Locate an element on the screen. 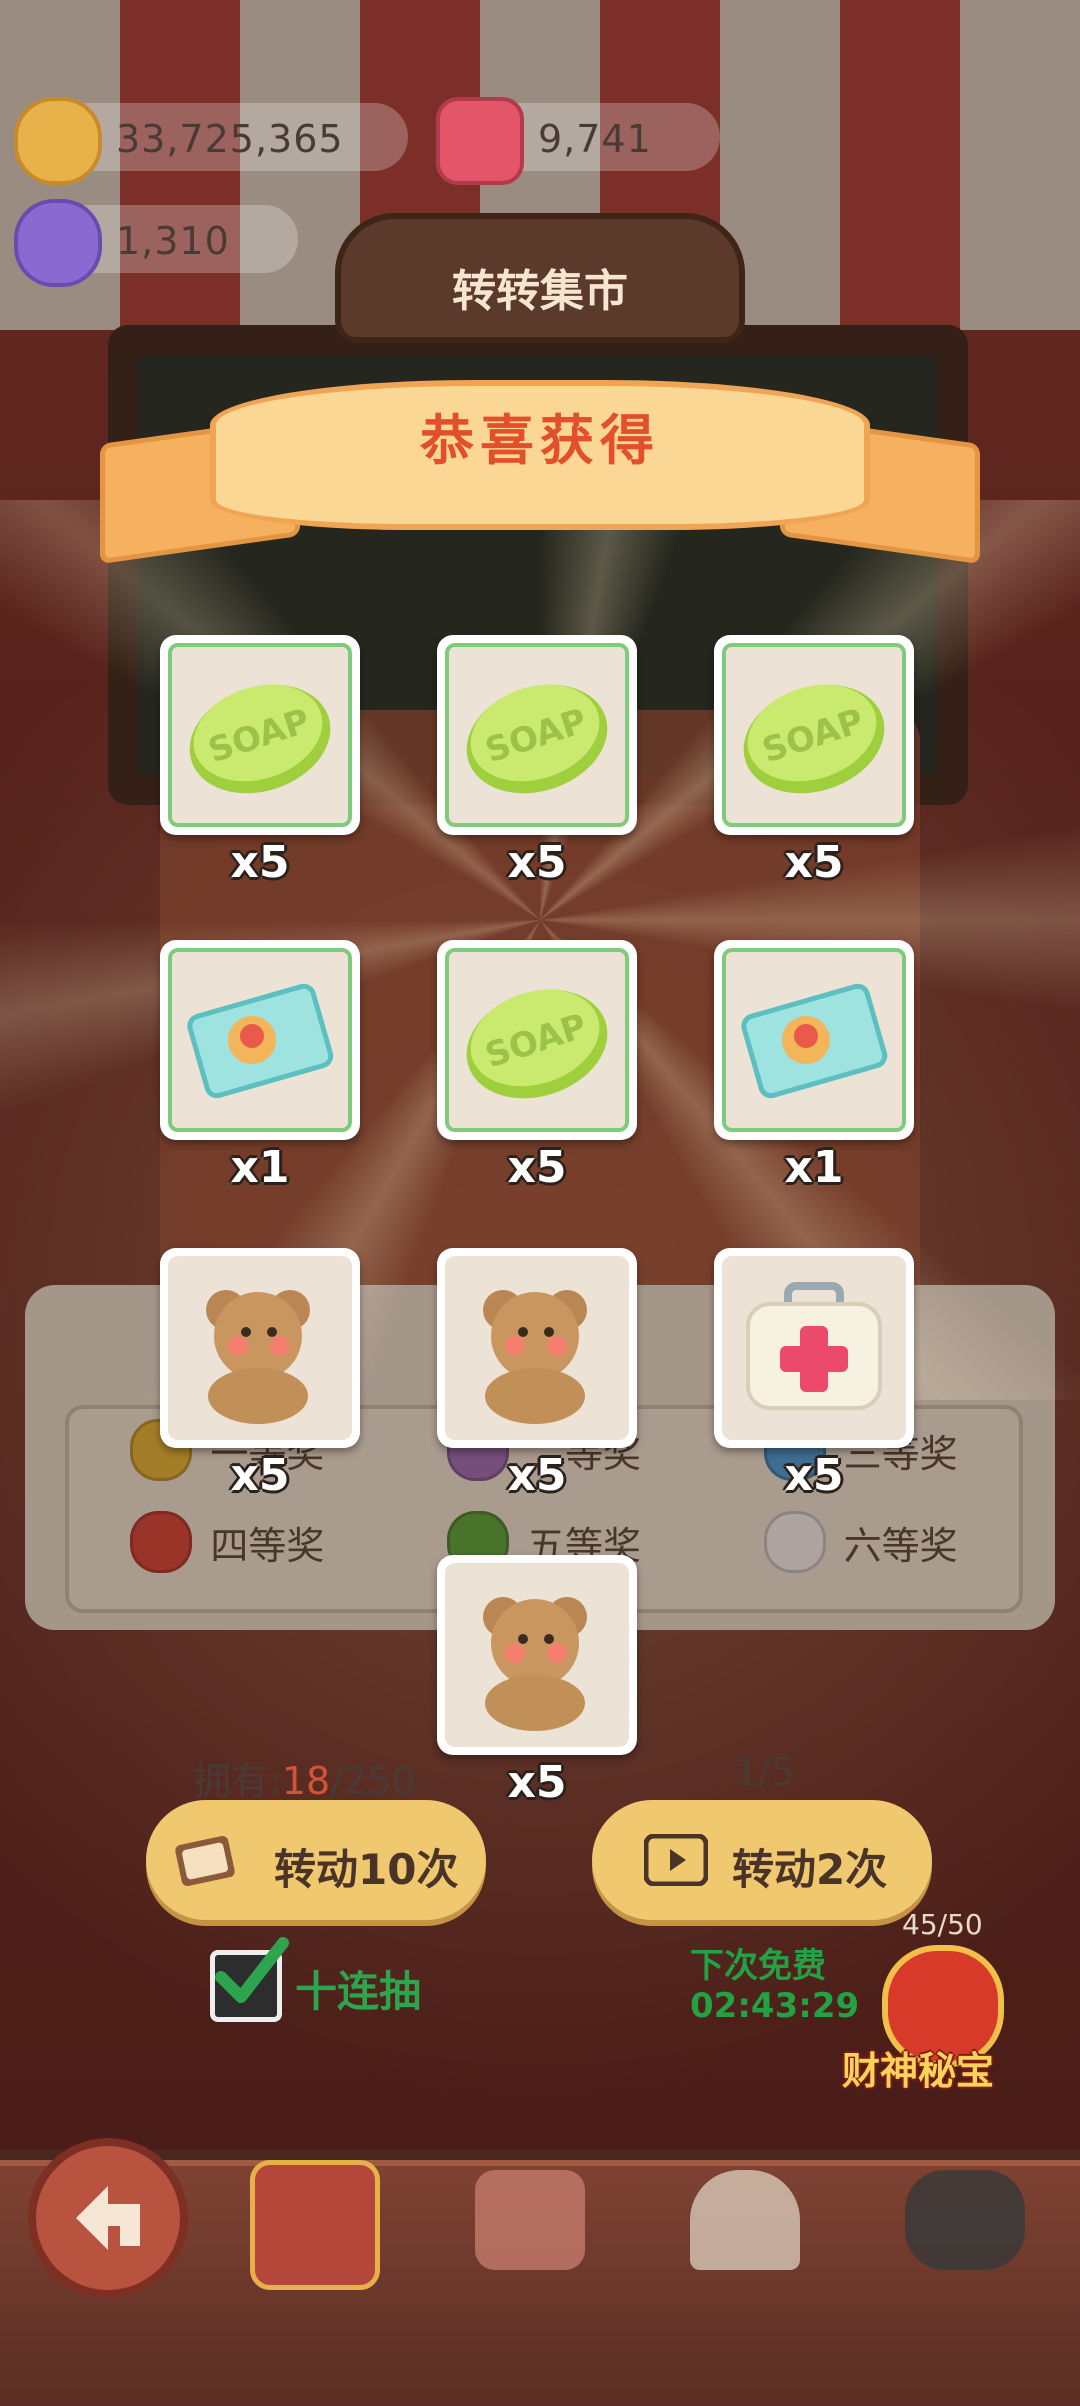 This screenshot has width=1080, height=2406. nav-dresser-button is located at coordinates (530, 2215).